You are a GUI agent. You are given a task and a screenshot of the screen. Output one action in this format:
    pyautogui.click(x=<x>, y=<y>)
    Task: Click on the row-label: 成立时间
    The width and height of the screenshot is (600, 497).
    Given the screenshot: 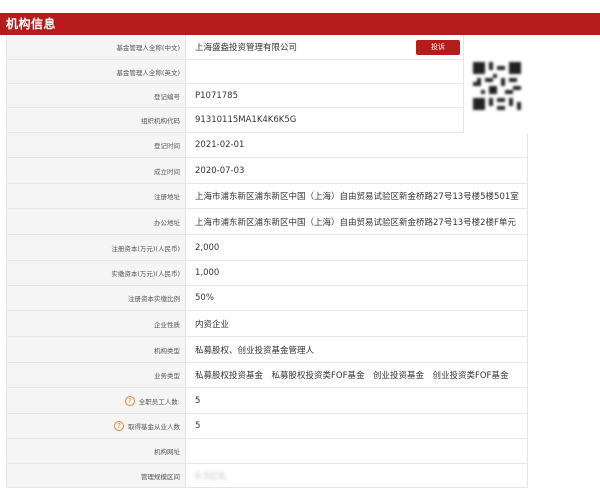 What is the action you would take?
    pyautogui.click(x=96, y=170)
    